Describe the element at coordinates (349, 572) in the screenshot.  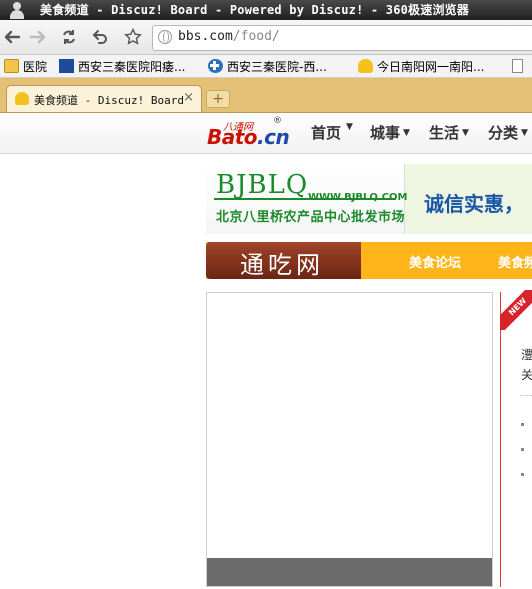
I see `content-panel-footer` at that location.